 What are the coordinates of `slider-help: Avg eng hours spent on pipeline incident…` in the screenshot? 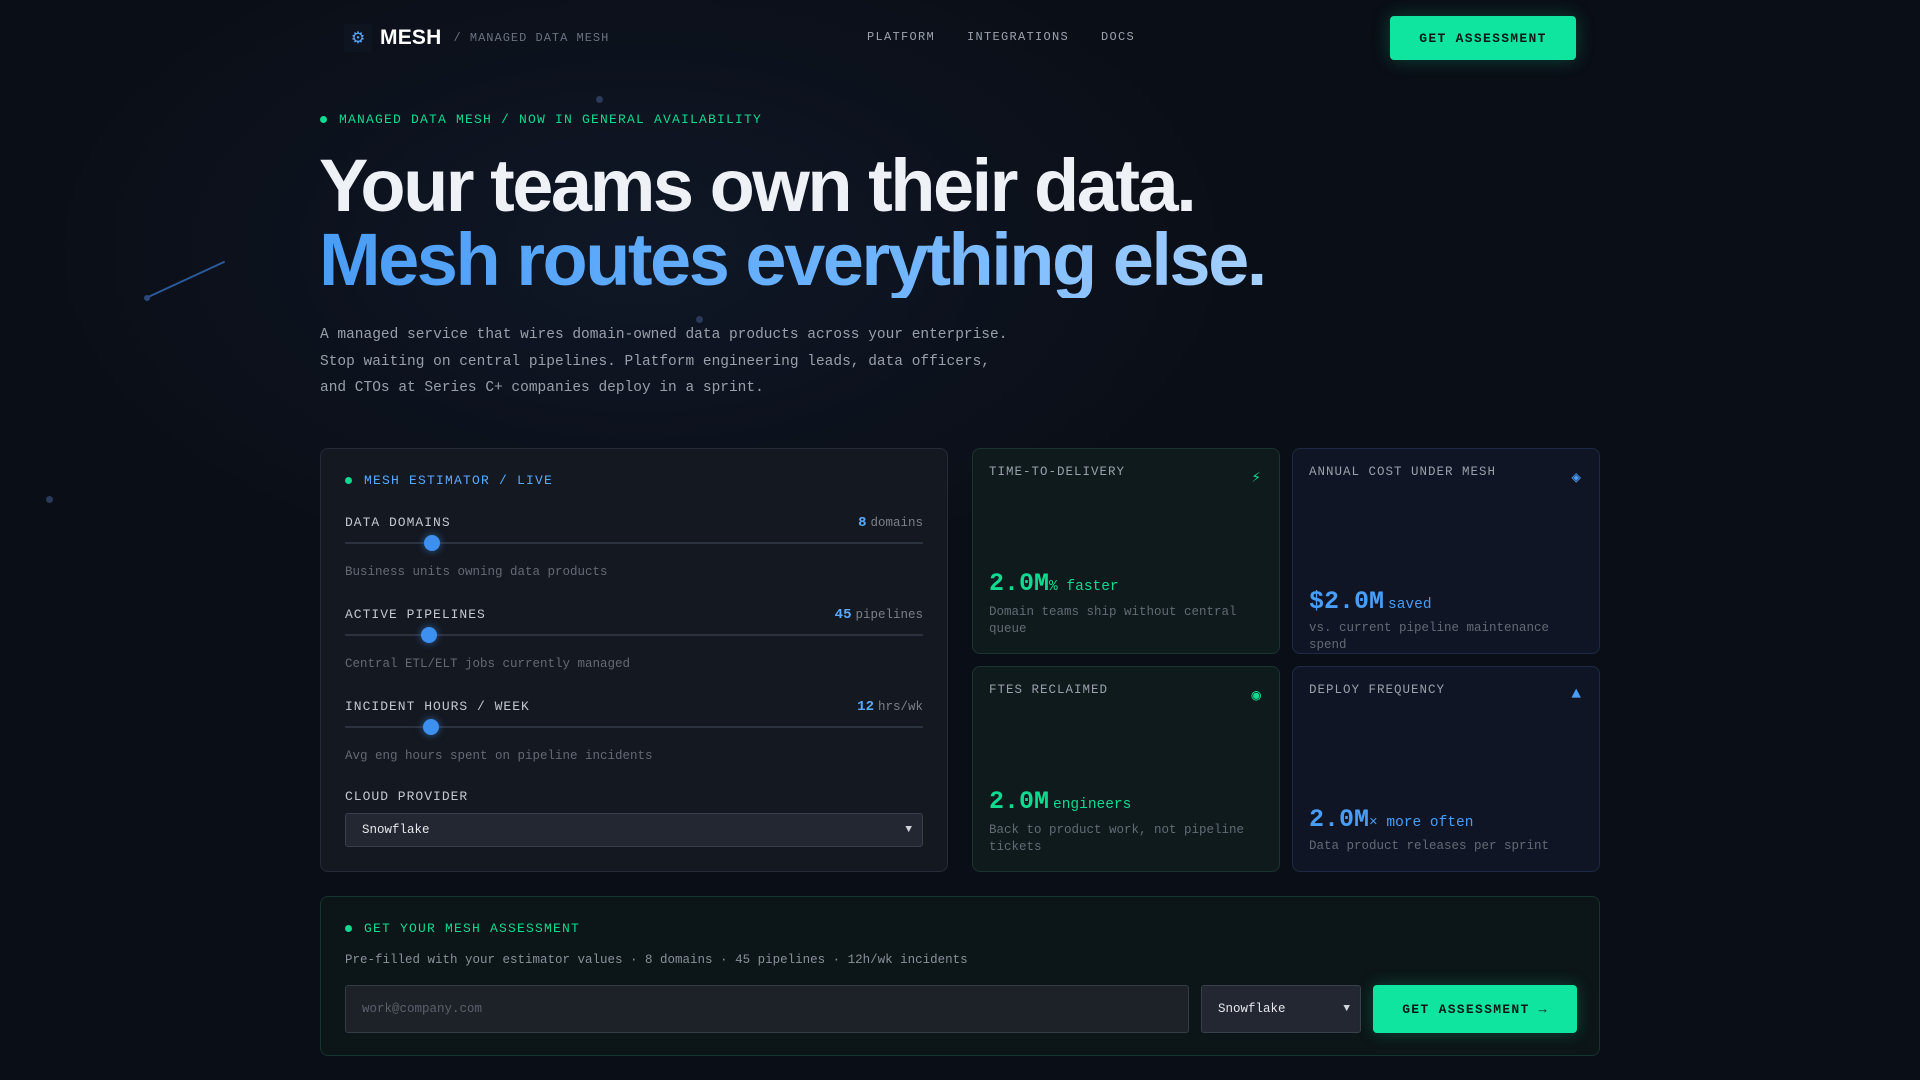 It's located at (499, 756).